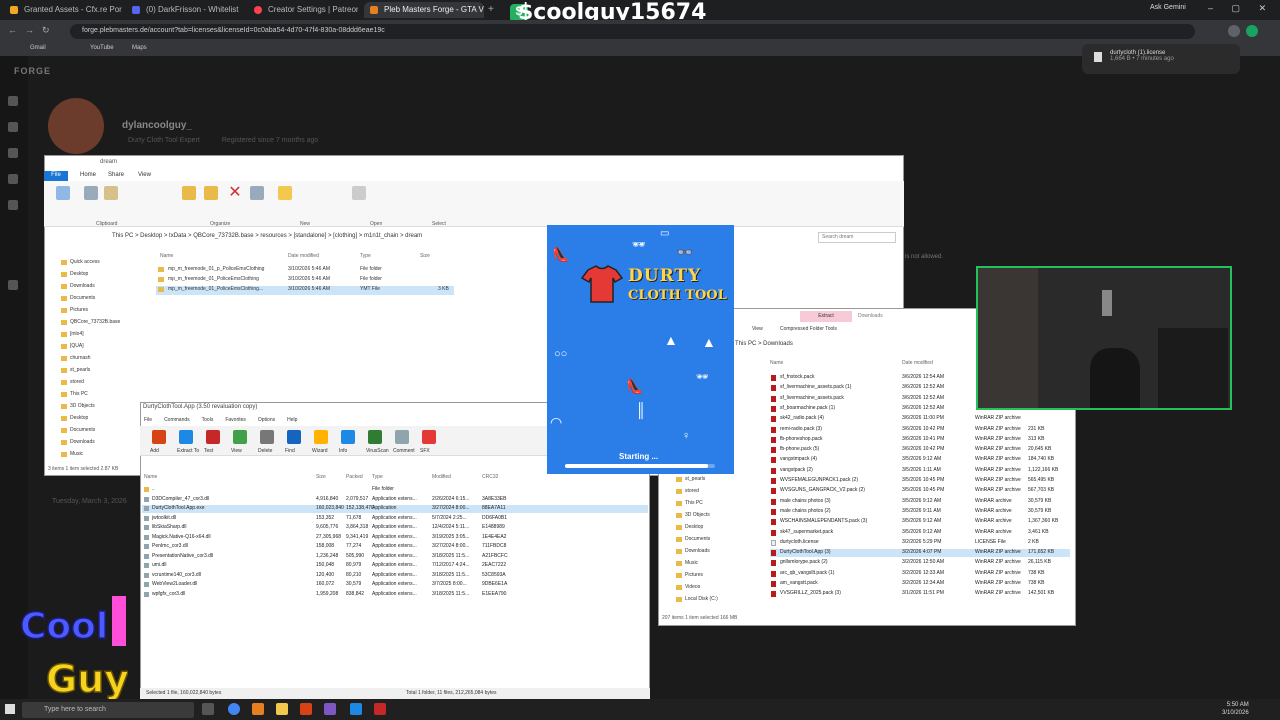  What do you see at coordinates (348, 437) in the screenshot?
I see `info-icon` at bounding box center [348, 437].